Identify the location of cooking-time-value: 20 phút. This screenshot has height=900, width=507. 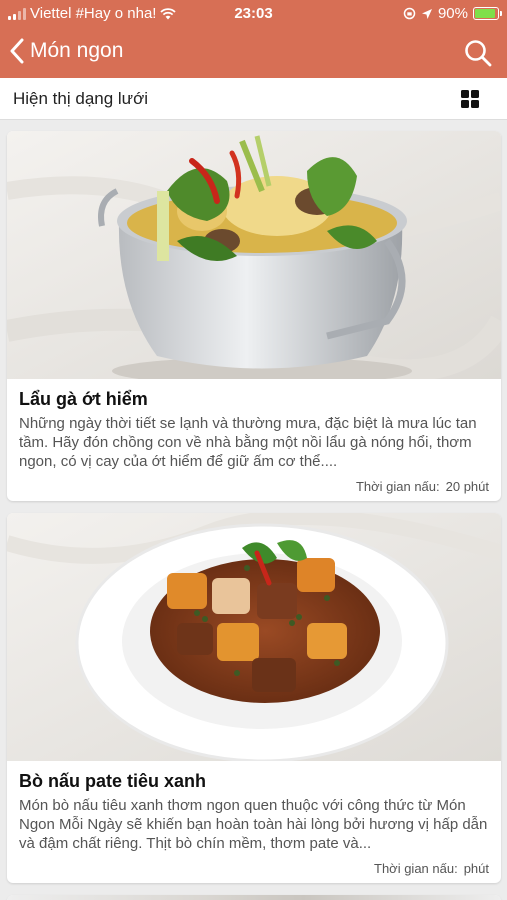
(467, 486).